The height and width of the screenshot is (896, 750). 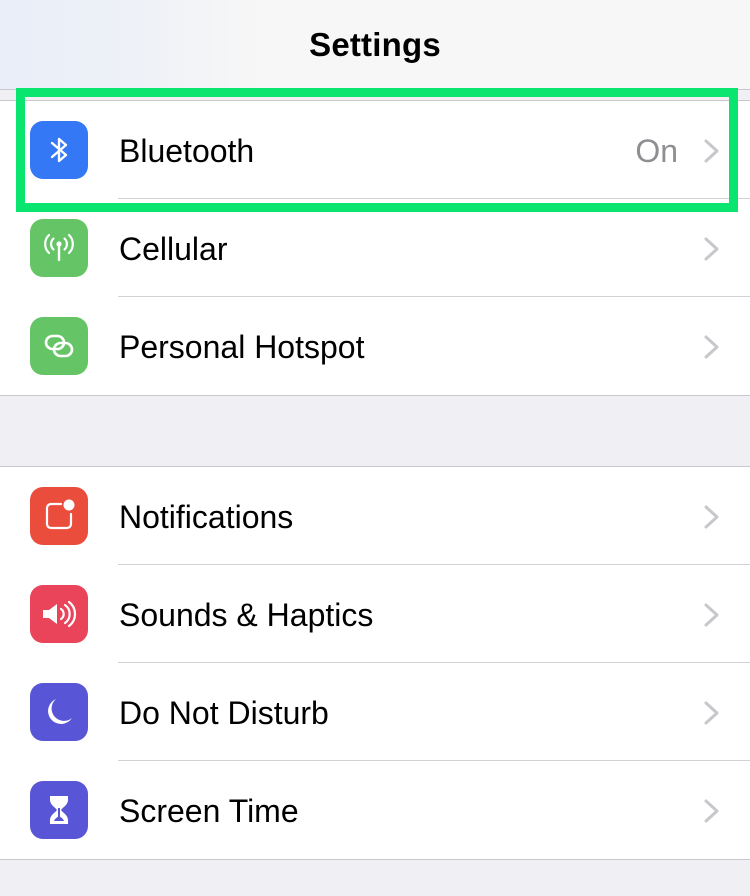 What do you see at coordinates (59, 614) in the screenshot?
I see `speaker-icon` at bounding box center [59, 614].